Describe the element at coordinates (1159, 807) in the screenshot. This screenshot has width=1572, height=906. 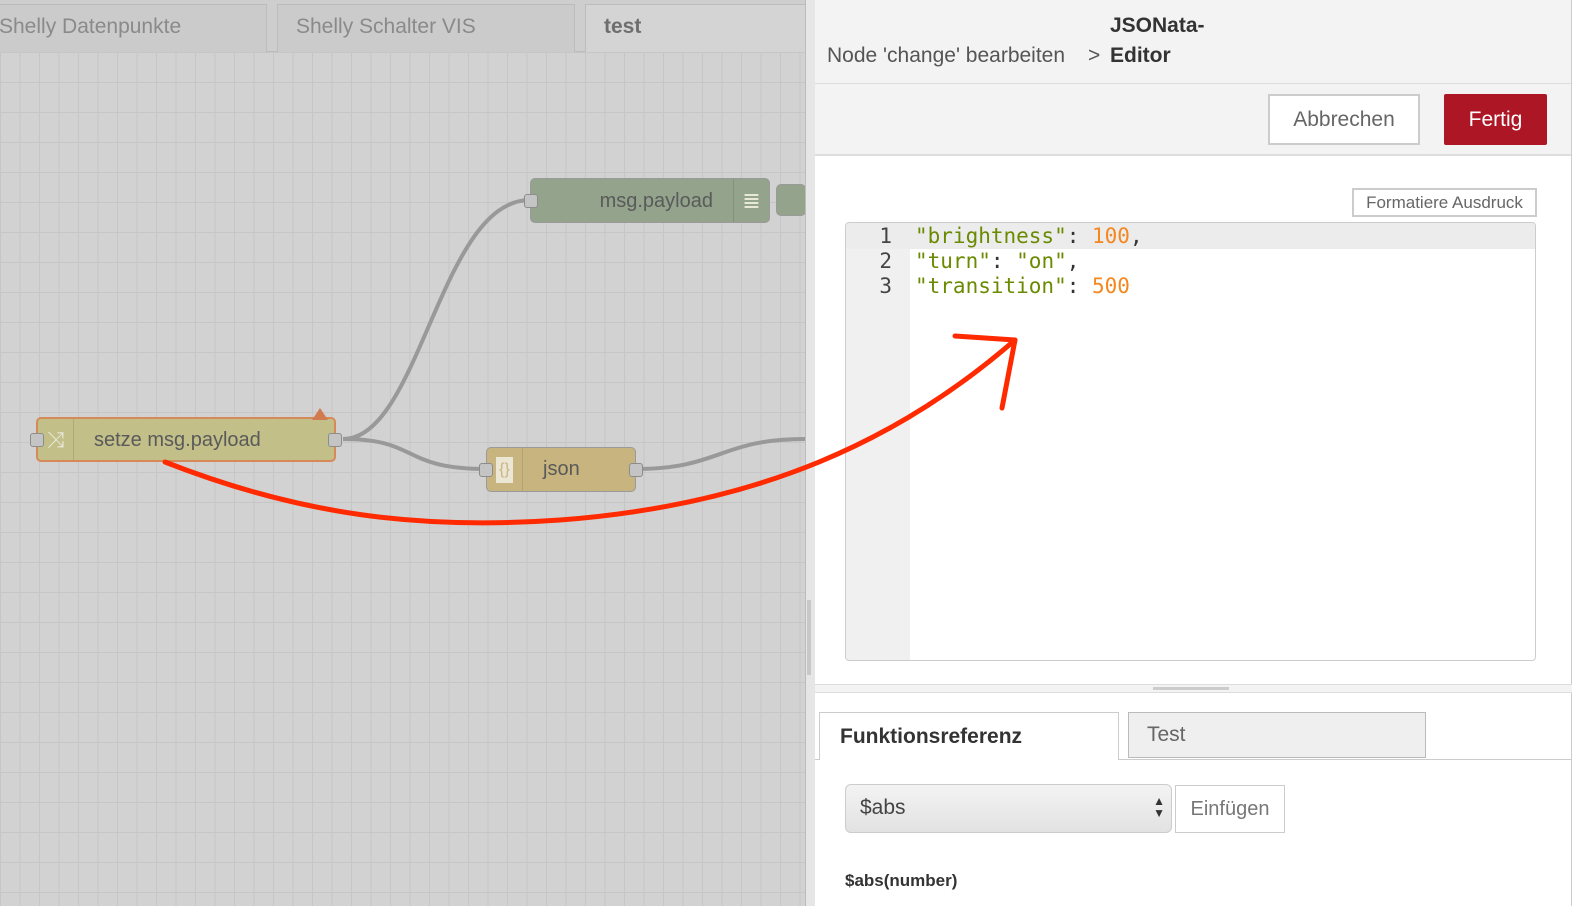
I see `select-arrows-icon: ▲ ▼` at that location.